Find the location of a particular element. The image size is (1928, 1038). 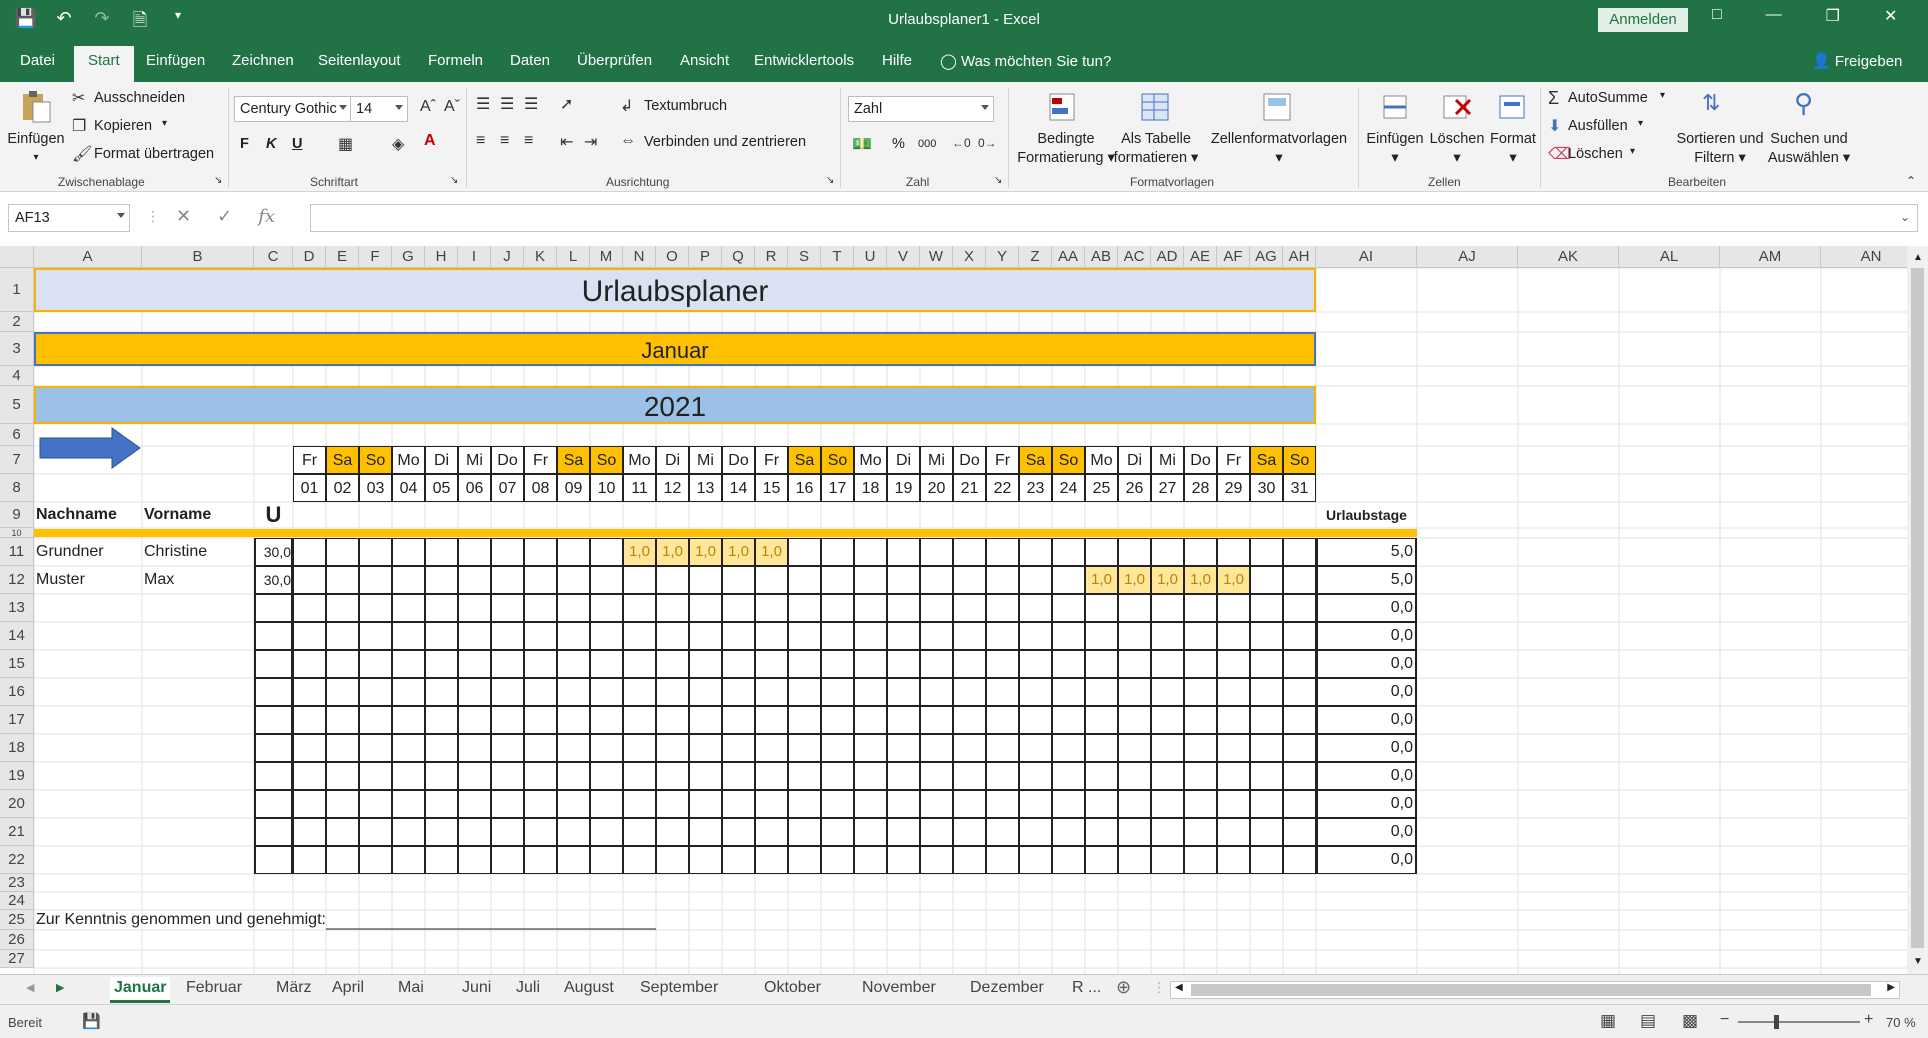

lastname-cell: Grundner is located at coordinates (90, 552).